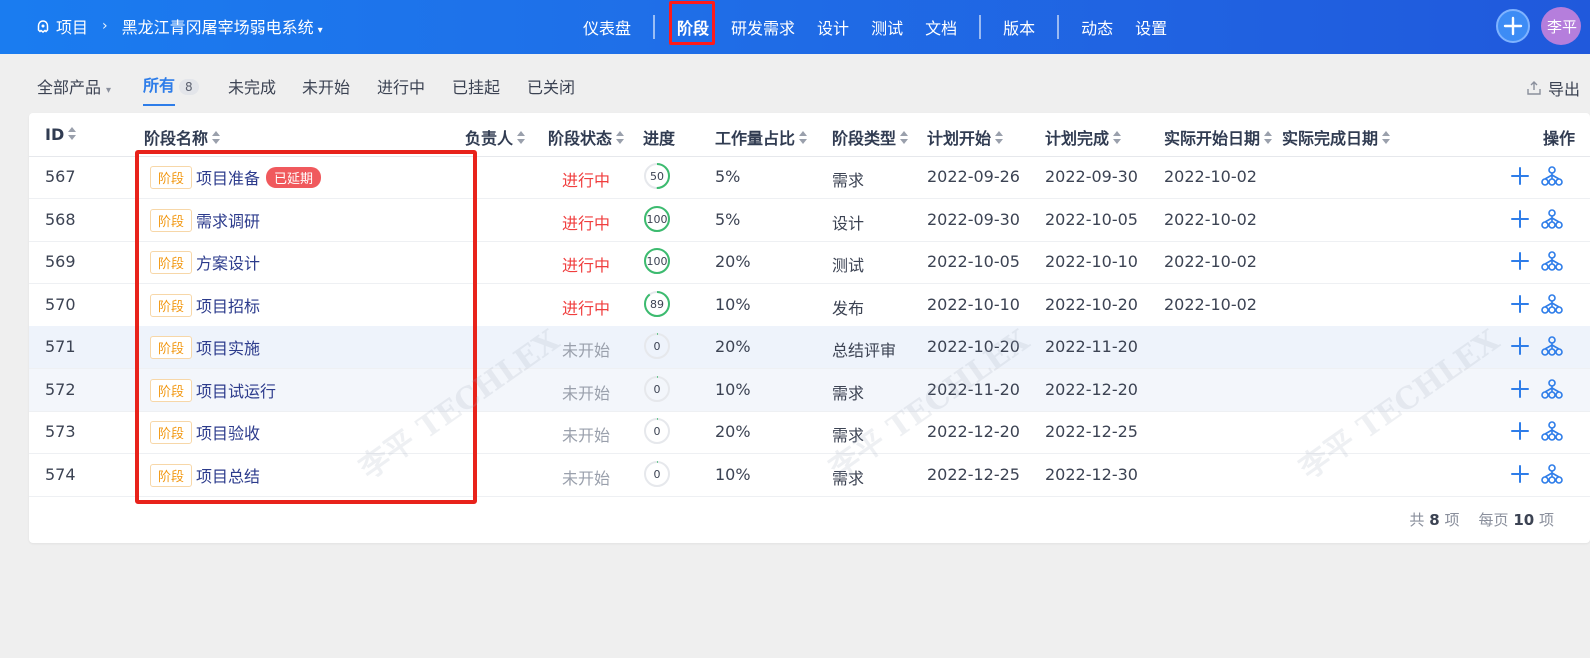 Image resolution: width=1590 pixels, height=658 pixels. Describe the element at coordinates (809, 475) in the screenshot. I see `table-row: 574 阶段 项目总结 未开始 0 10% 需求 2022-12-25 2022-12-30` at that location.